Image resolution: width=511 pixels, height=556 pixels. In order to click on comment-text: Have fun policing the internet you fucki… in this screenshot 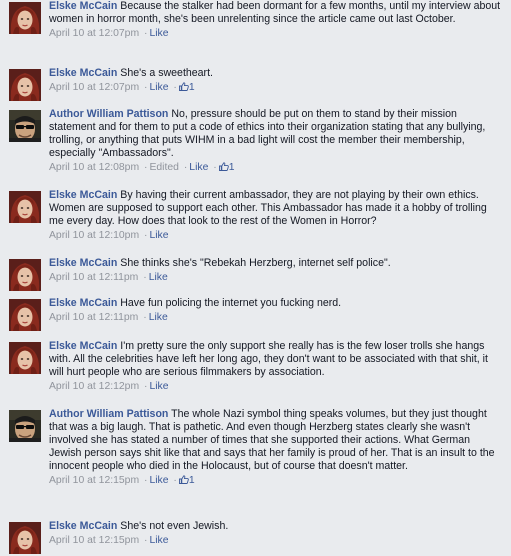, I will do `click(231, 303)`.